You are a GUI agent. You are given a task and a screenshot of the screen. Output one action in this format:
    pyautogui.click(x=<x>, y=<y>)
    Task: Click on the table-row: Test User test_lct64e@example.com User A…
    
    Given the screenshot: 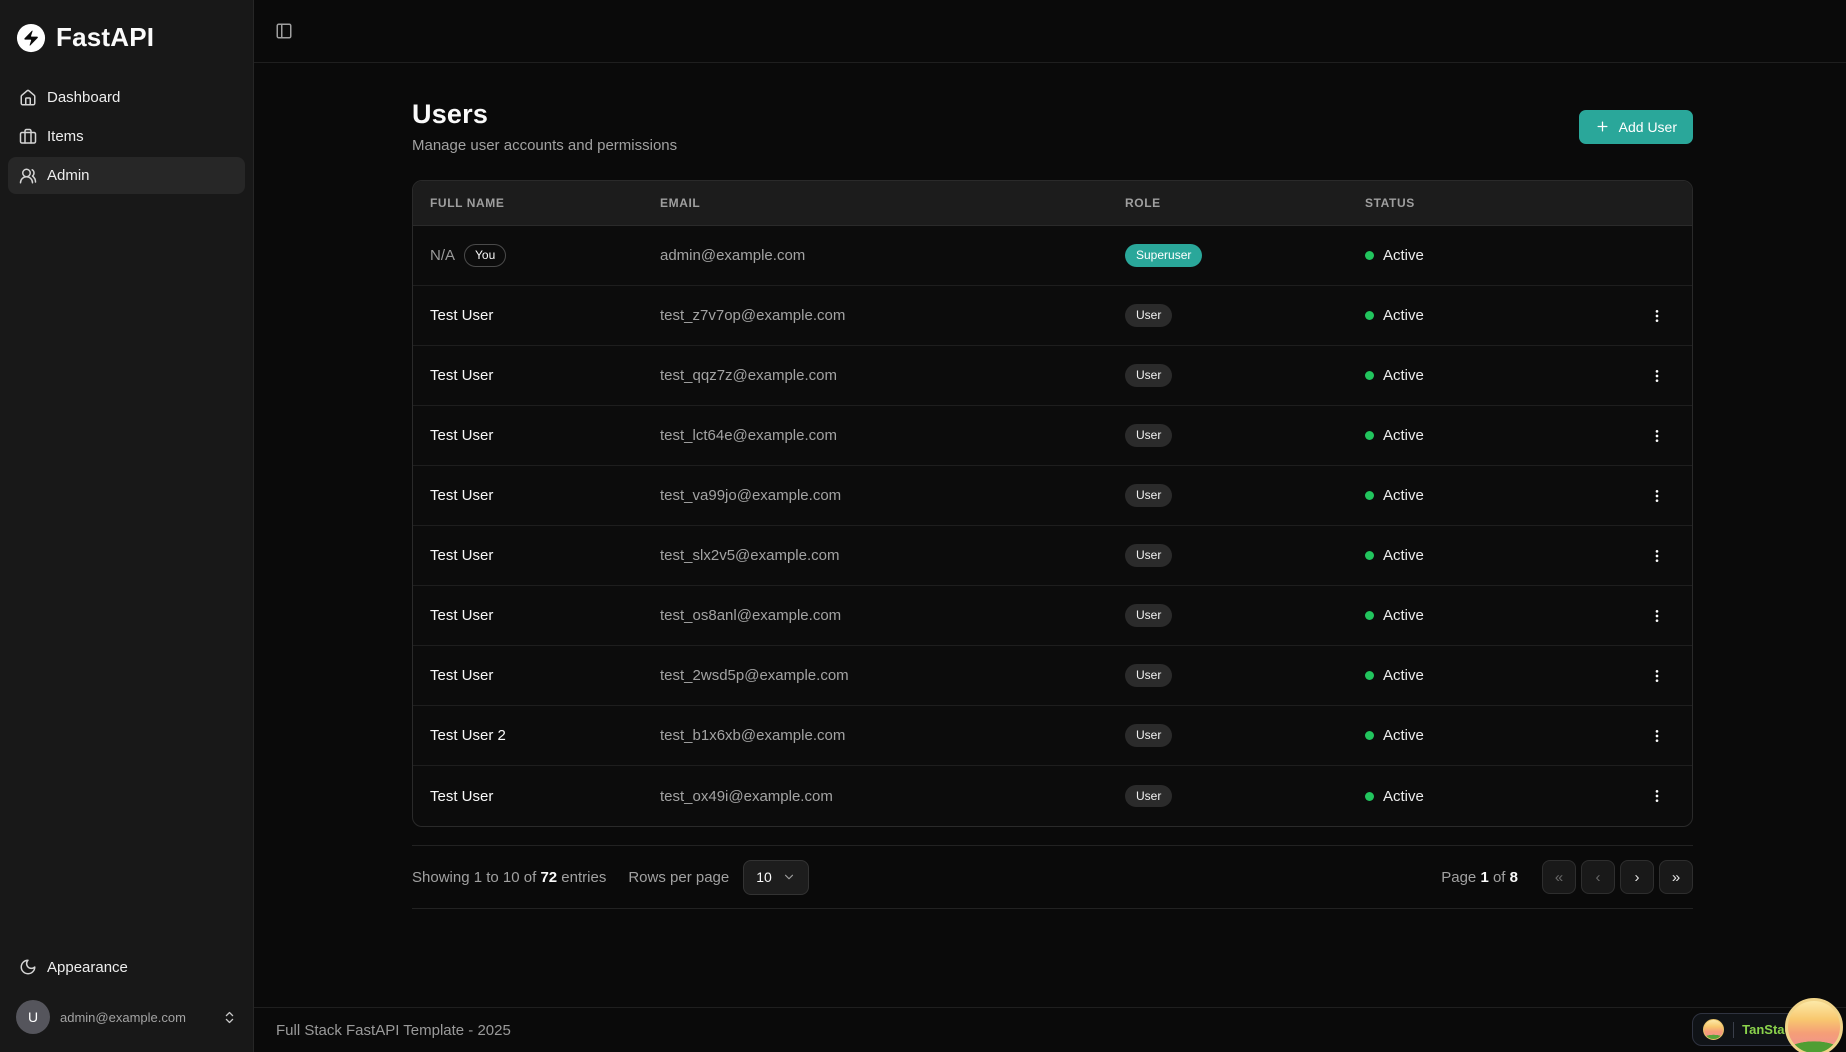 What is the action you would take?
    pyautogui.click(x=1052, y=436)
    